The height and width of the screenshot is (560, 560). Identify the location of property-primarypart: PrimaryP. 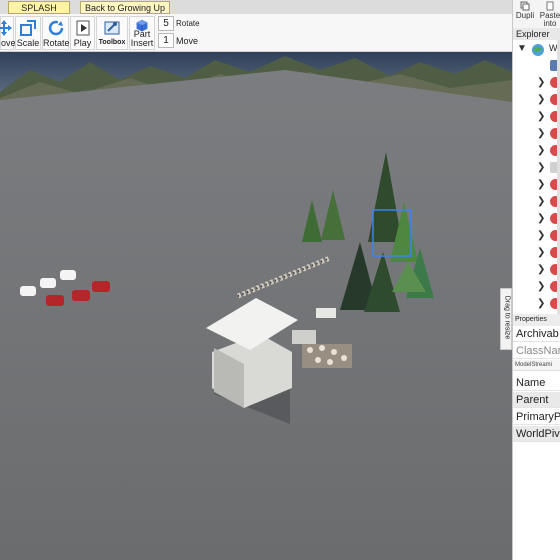
(536, 417).